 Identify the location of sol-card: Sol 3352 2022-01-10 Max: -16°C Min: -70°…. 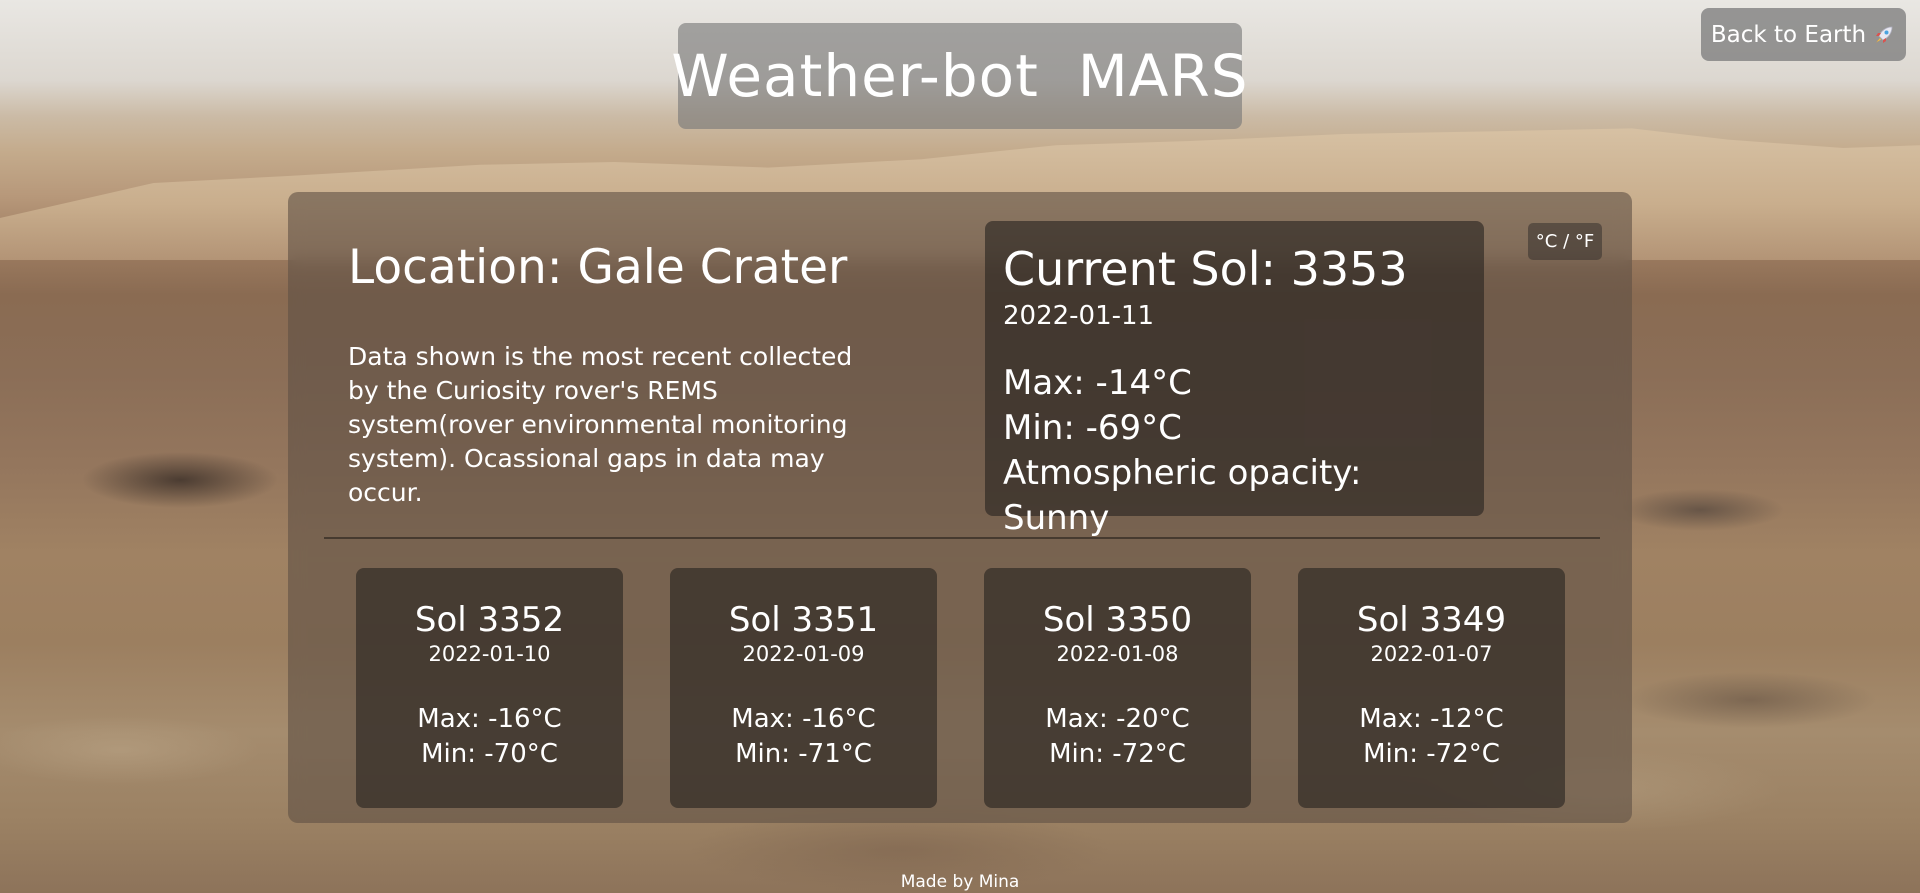
(489, 688).